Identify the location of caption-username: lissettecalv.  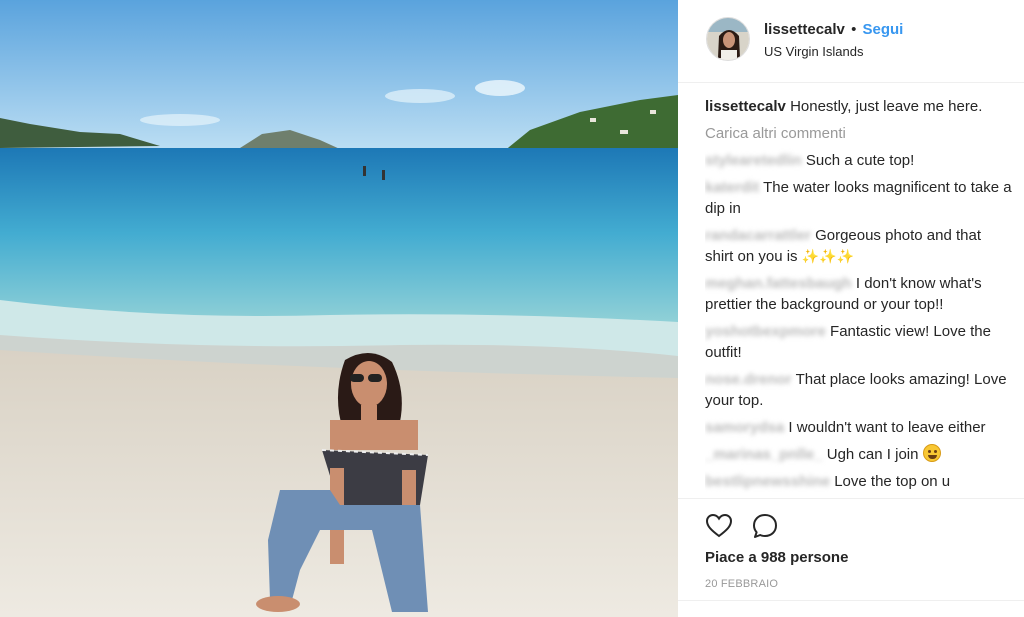
(745, 106).